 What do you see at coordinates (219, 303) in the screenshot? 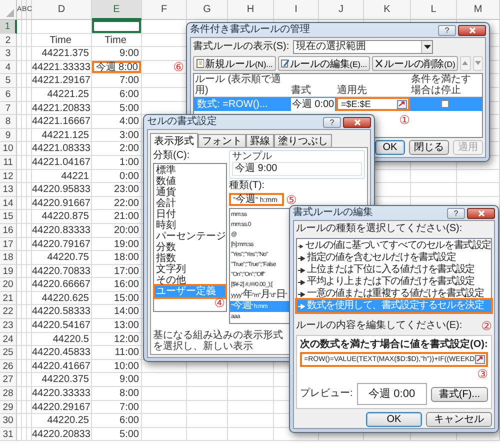
I see `callout-number: ④` at bounding box center [219, 303].